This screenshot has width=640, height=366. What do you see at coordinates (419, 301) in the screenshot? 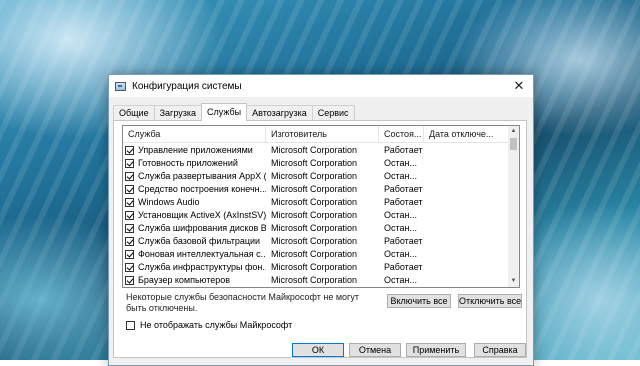
I see `enable-all-button: Включить все` at bounding box center [419, 301].